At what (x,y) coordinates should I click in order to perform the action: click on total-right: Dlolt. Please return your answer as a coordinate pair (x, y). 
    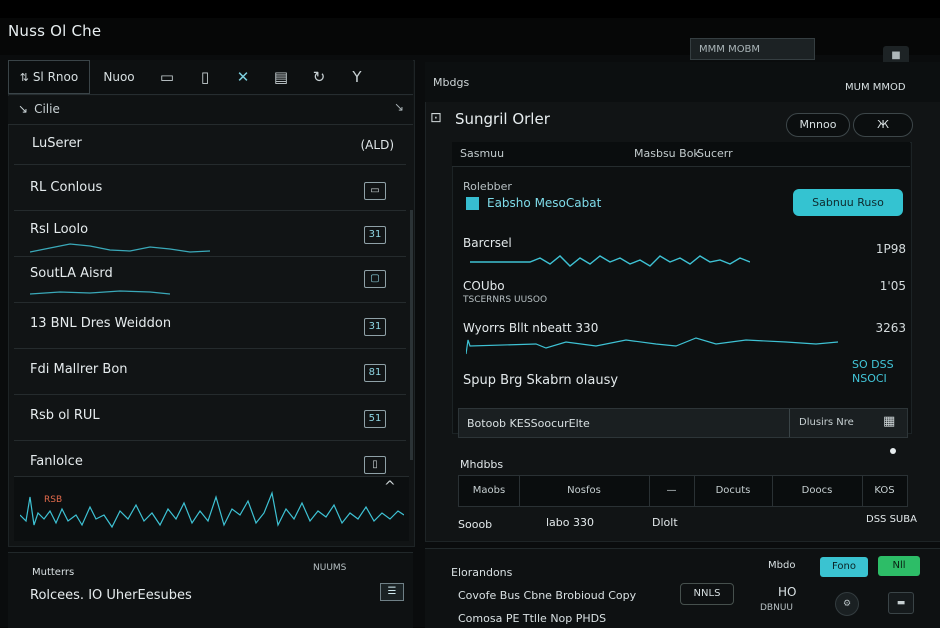
    Looking at the image, I should click on (665, 522).